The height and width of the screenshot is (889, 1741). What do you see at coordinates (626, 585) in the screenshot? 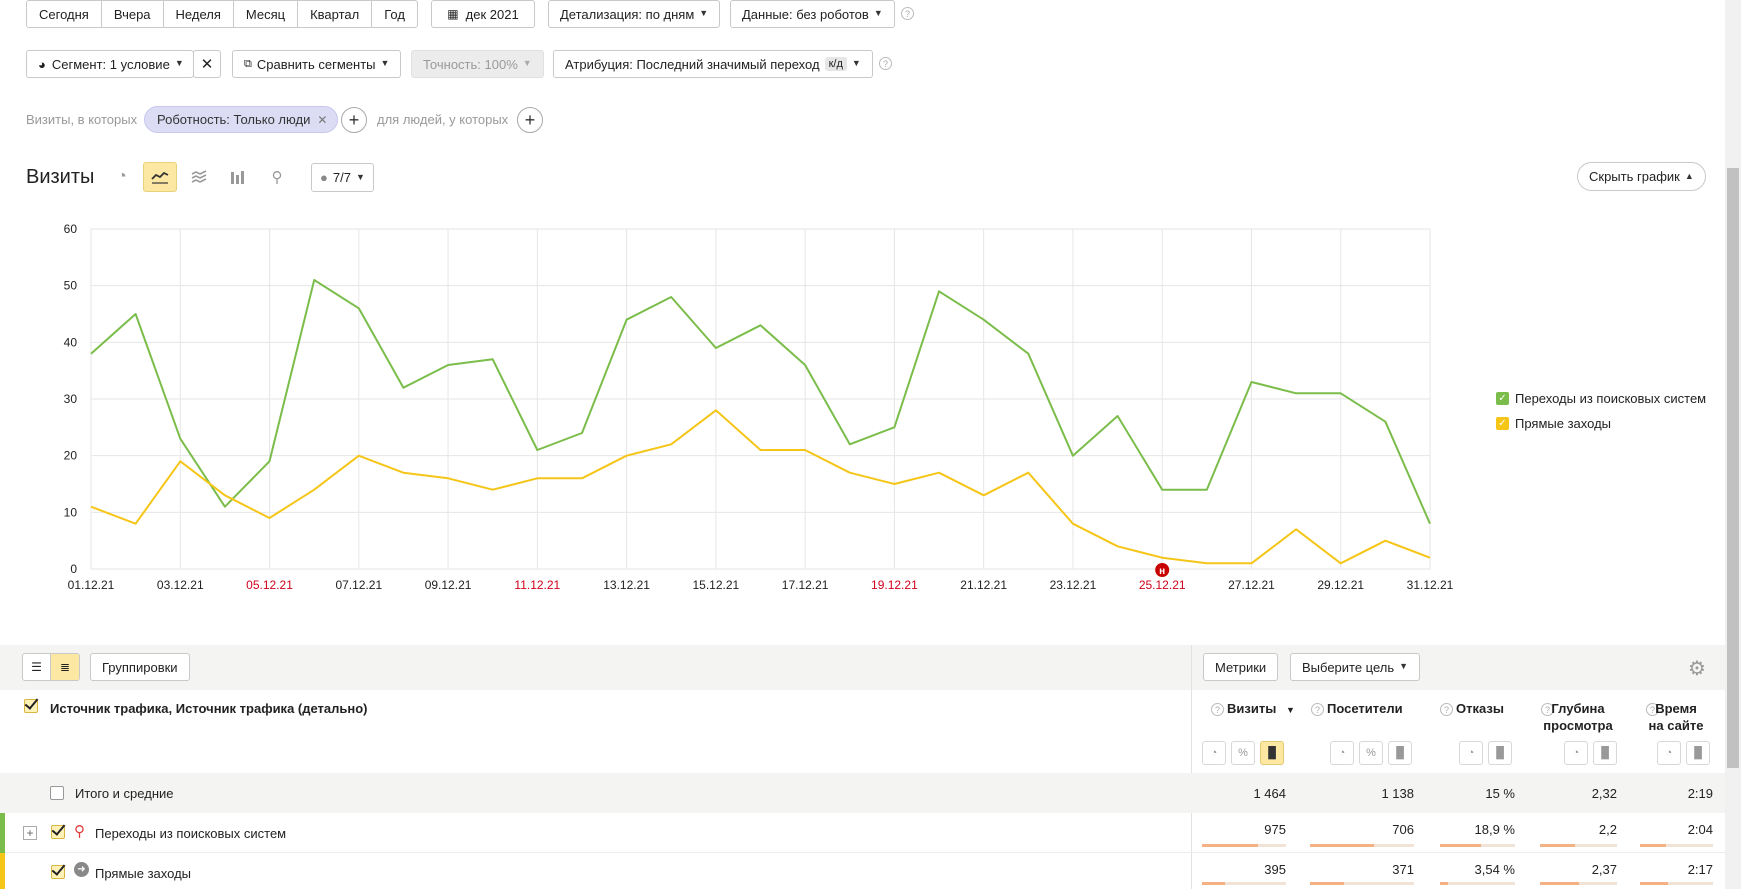
I see `x-tick-label: 13.12.21` at bounding box center [626, 585].